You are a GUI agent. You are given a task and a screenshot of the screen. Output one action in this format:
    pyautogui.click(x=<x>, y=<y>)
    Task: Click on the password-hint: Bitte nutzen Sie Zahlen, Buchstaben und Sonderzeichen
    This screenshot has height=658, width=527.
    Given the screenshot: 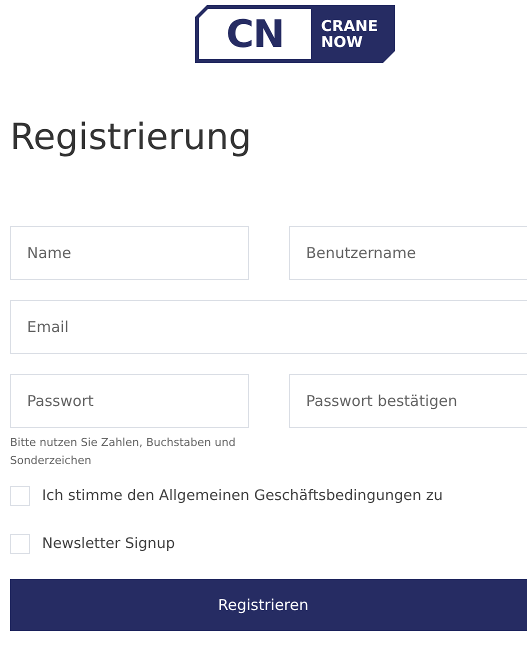 What is the action you would take?
    pyautogui.click(x=123, y=452)
    